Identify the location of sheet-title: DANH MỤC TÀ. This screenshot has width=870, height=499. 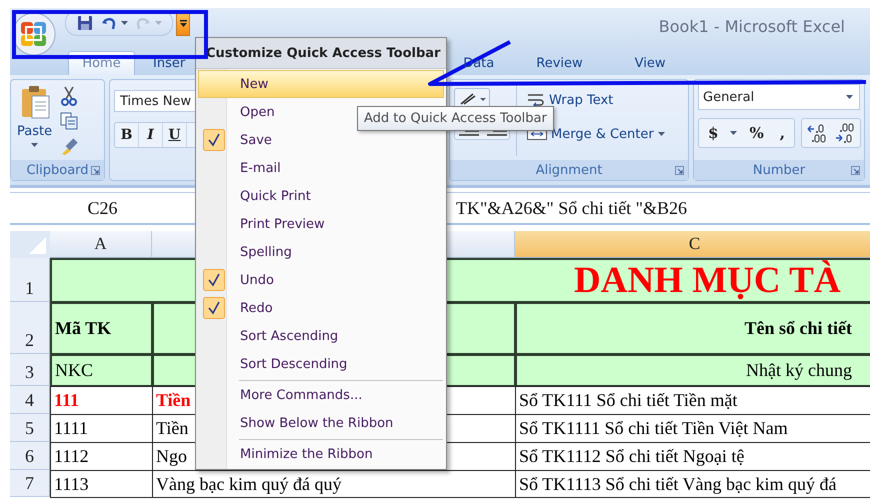
(707, 280).